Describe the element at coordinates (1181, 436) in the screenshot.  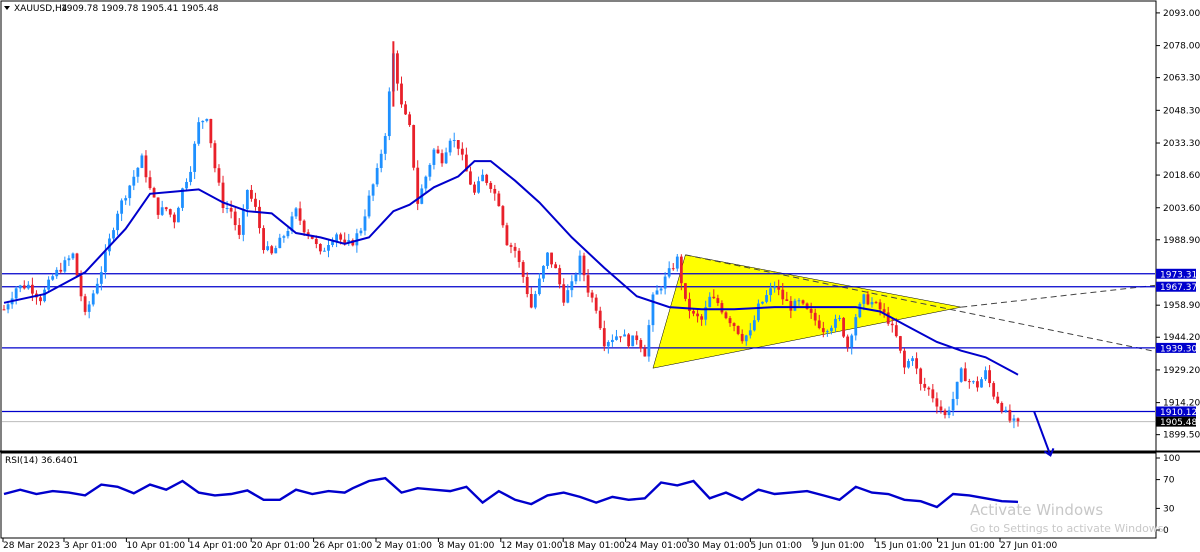
I see `price-tick-label: 1899.50` at that location.